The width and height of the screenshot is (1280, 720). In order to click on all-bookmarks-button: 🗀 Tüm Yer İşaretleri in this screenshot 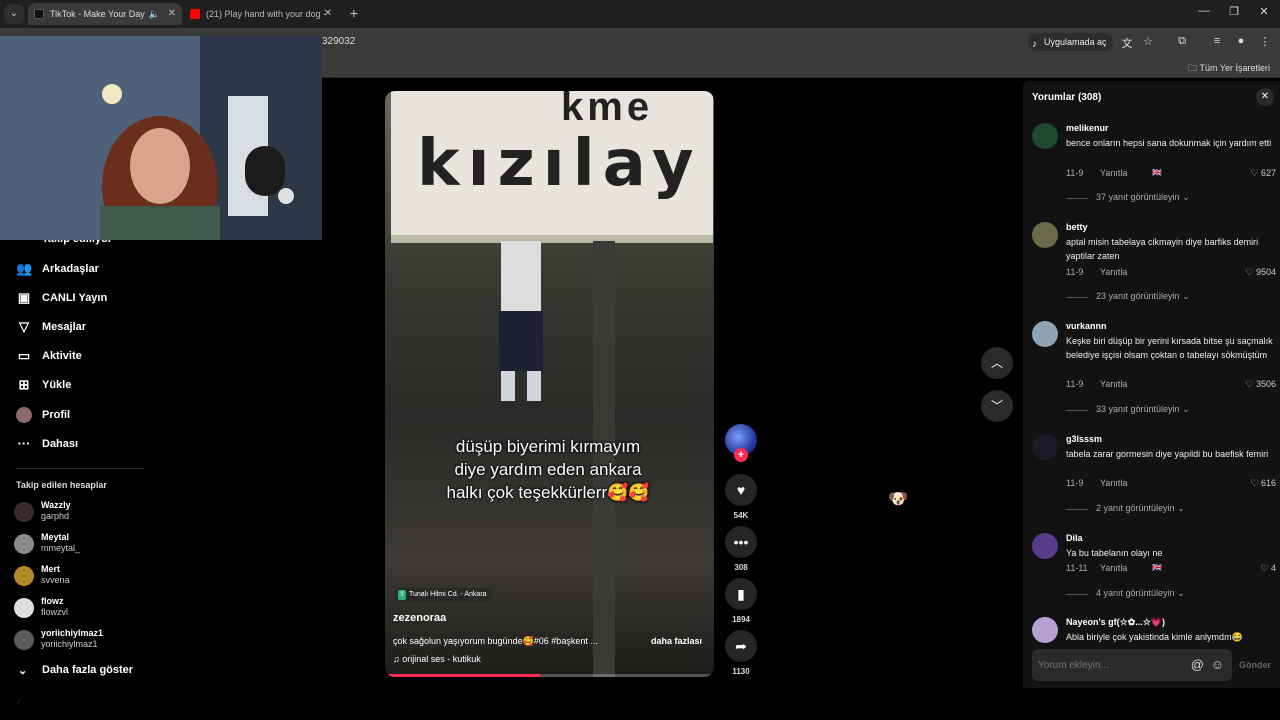, I will do `click(1229, 69)`.